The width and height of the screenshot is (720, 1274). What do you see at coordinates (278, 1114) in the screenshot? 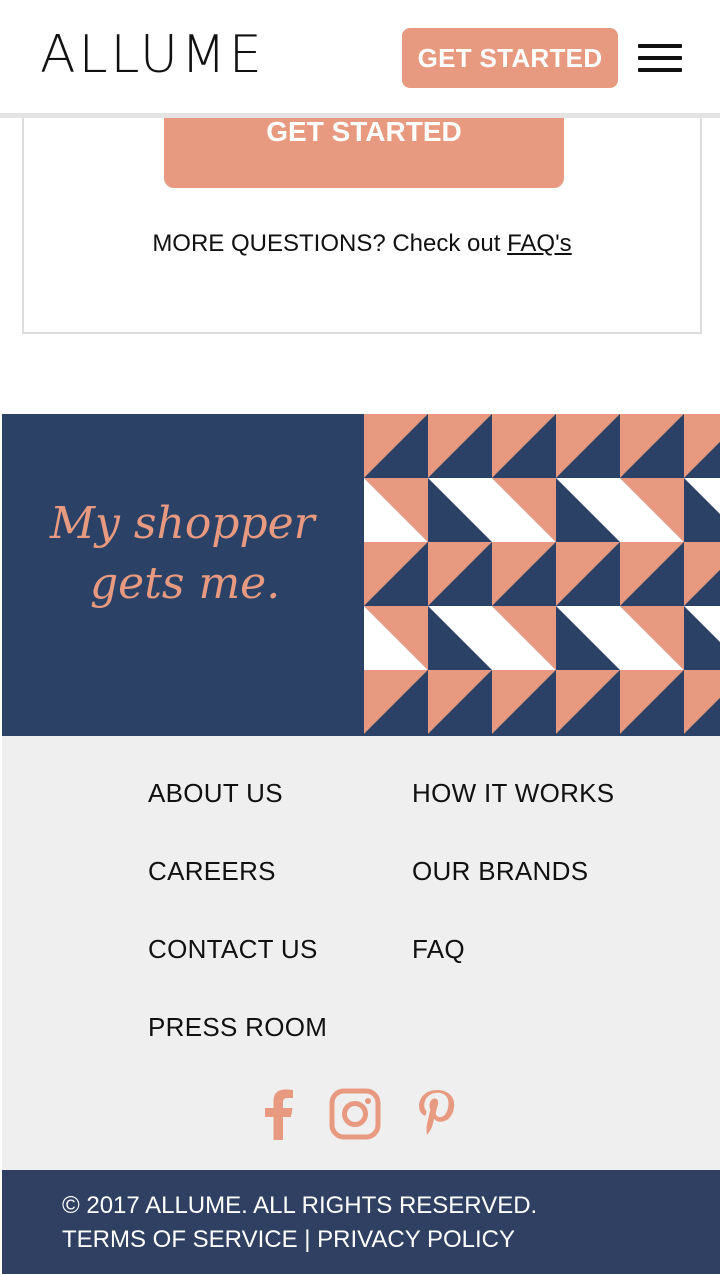
I see `facebook-icon` at bounding box center [278, 1114].